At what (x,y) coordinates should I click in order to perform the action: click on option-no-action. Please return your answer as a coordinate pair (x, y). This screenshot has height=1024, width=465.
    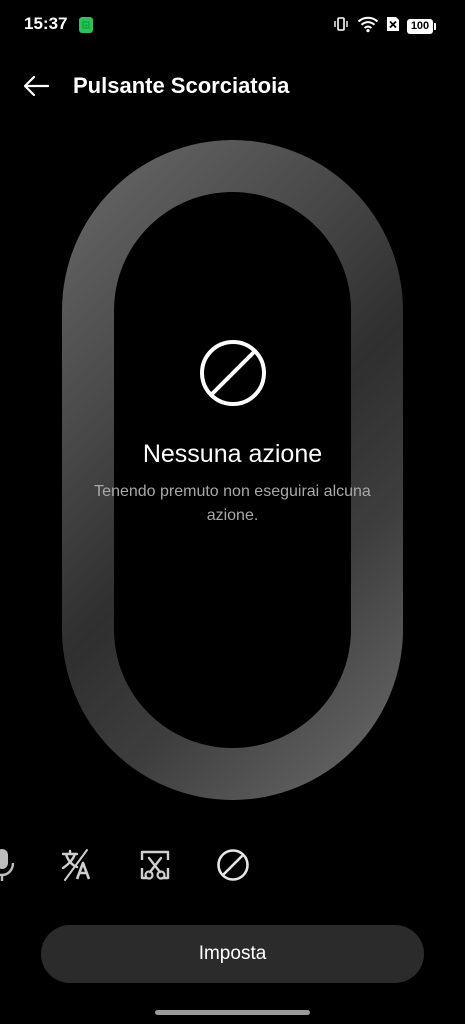
    Looking at the image, I should click on (233, 865).